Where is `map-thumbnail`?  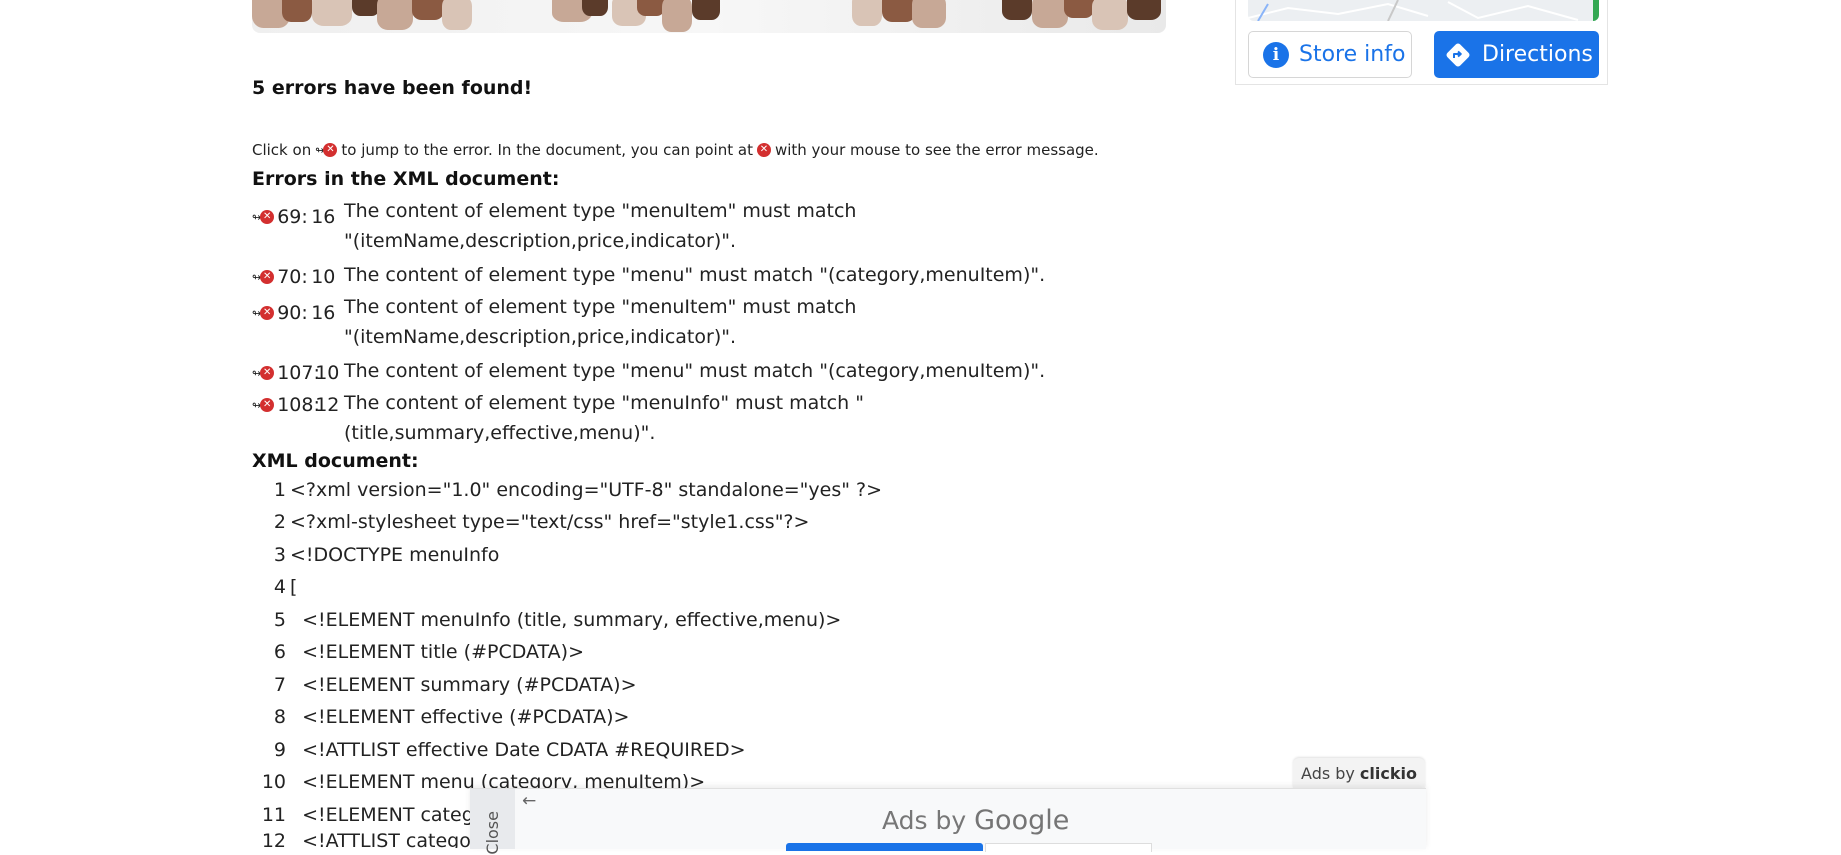
map-thumbnail is located at coordinates (1423, 10).